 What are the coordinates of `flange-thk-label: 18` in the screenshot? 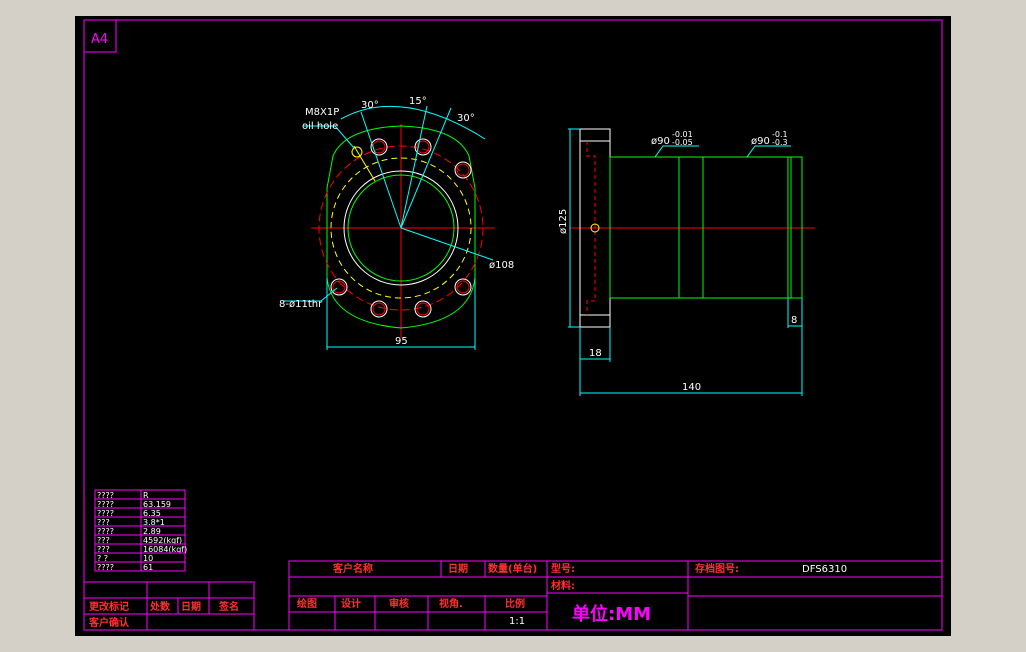 It's located at (595, 353).